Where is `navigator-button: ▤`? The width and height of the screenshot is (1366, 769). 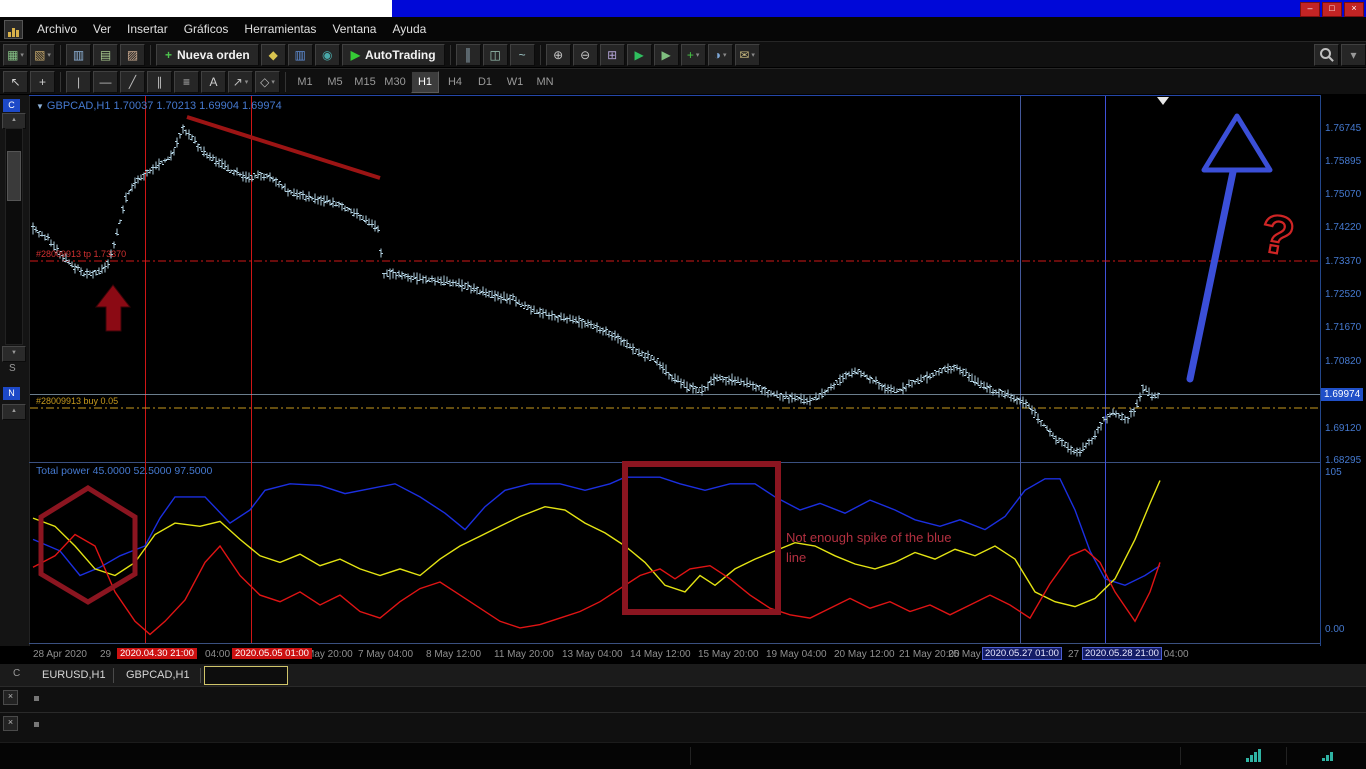 navigator-button: ▤ is located at coordinates (105, 54).